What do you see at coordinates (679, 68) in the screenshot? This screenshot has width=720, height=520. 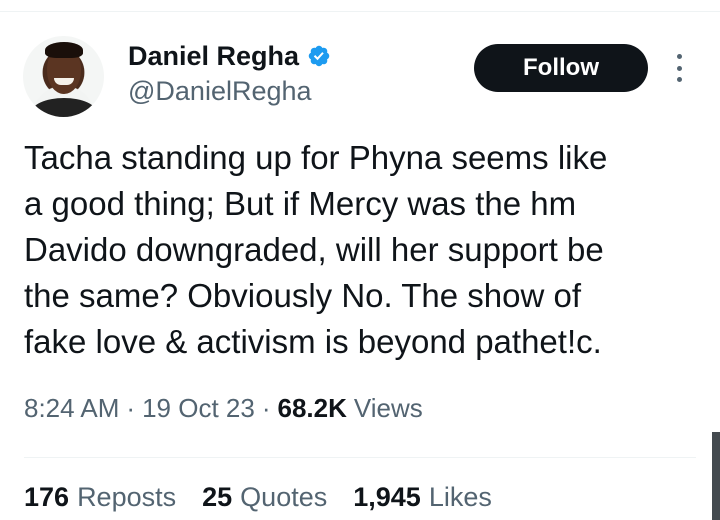 I see `more-vertical-icon` at bounding box center [679, 68].